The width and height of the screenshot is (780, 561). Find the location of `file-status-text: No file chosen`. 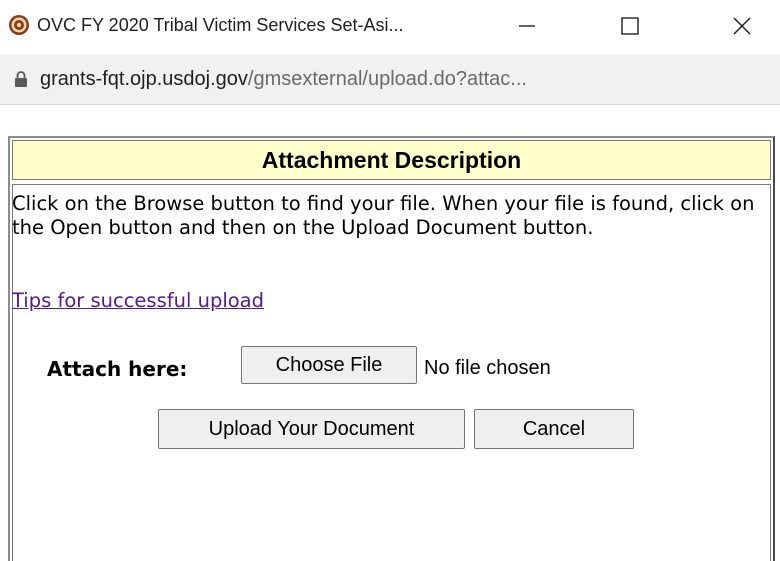

file-status-text: No file chosen is located at coordinates (487, 368).